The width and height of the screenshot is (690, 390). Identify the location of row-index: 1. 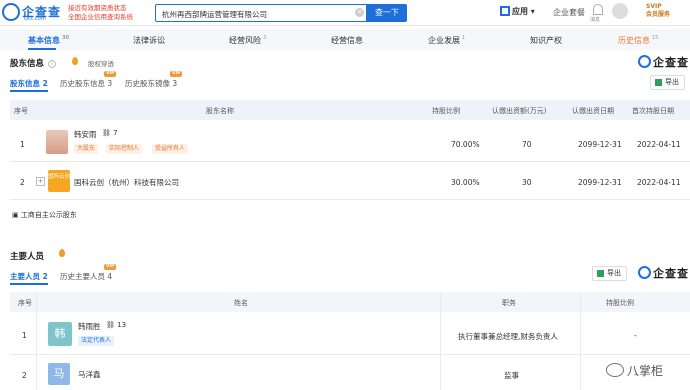
(22, 144).